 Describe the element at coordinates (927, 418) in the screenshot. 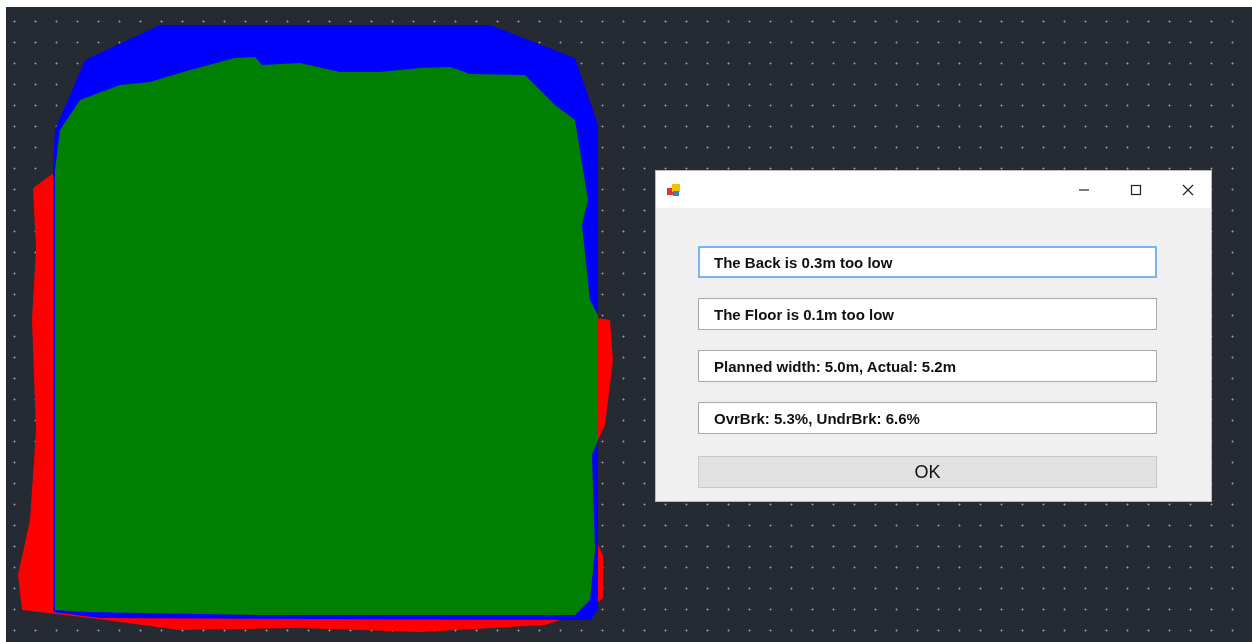

I see `text-field: OvrBrk: 5.3%, UndrBrk: 6.6%` at that location.